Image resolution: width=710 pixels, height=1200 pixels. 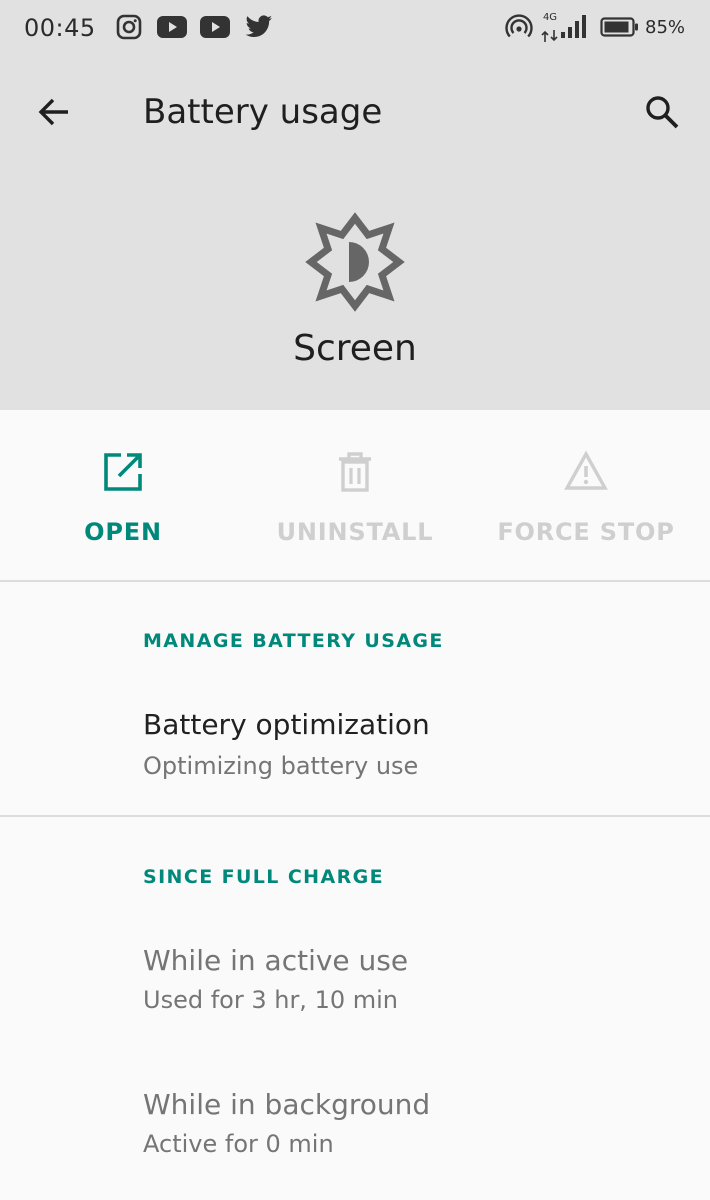 What do you see at coordinates (270, 1000) in the screenshot?
I see `pref-summary: Used for 3 hr, 10 min` at bounding box center [270, 1000].